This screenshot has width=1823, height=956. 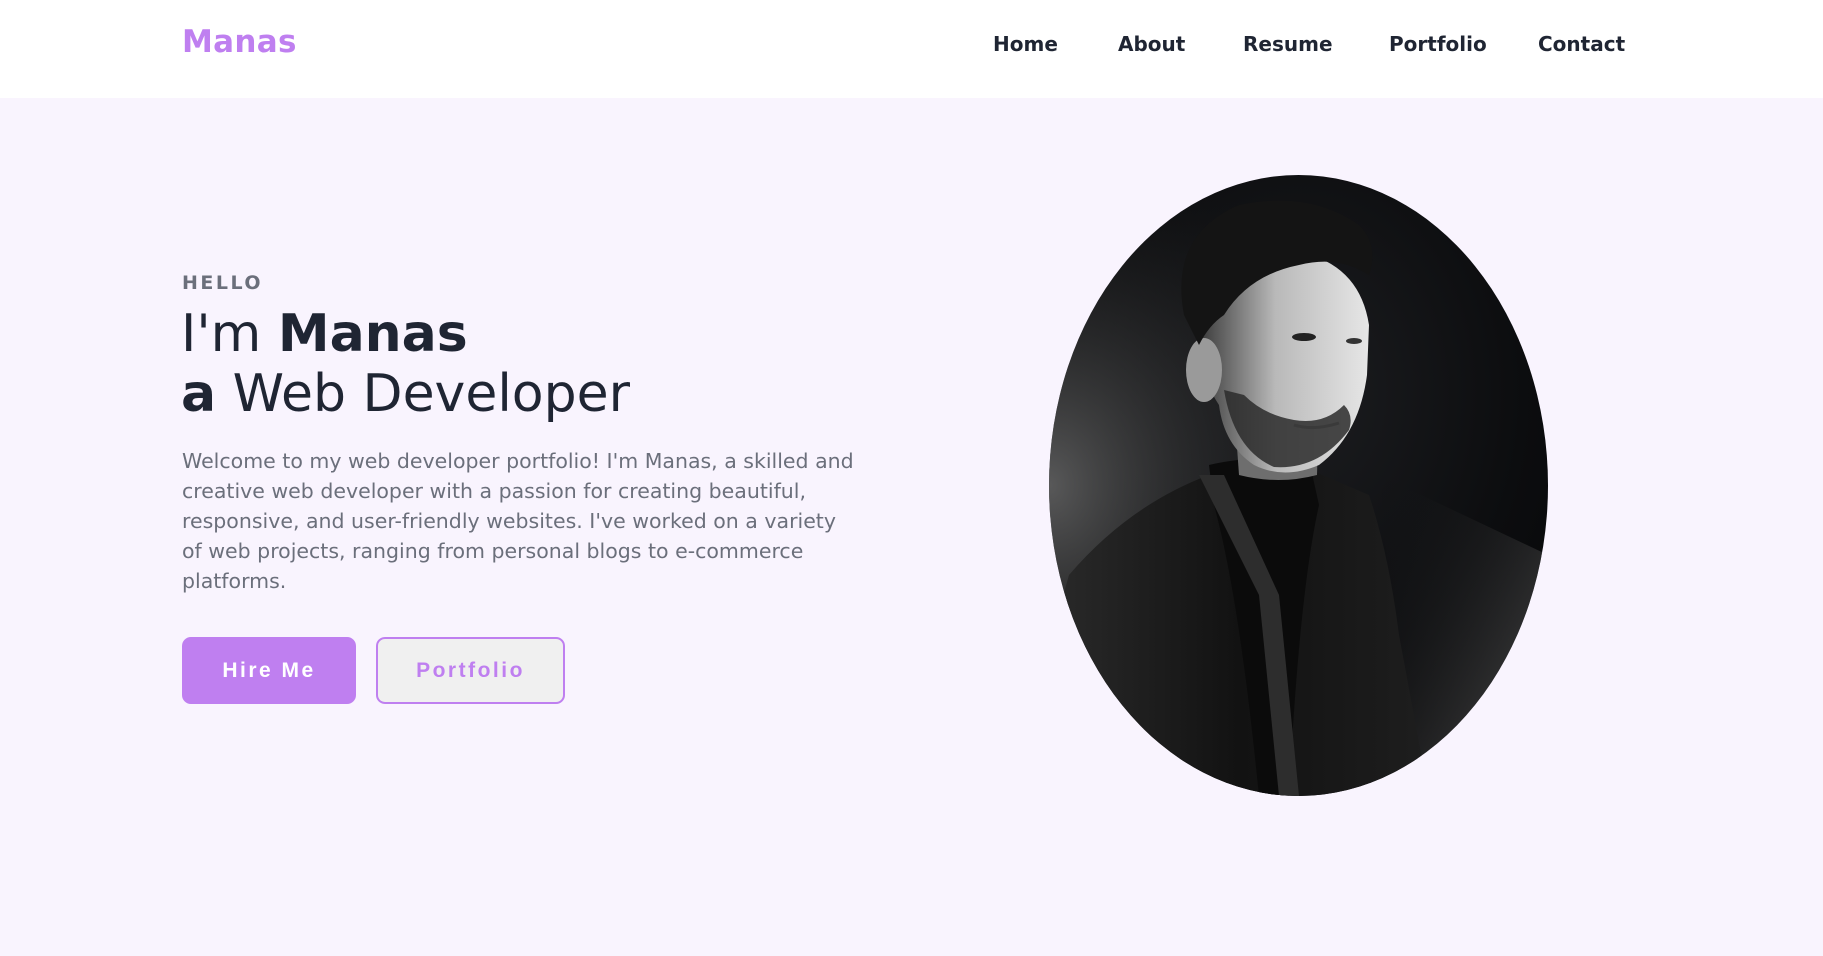 What do you see at coordinates (229, 334) in the screenshot?
I see `headline-prefix: I'm` at bounding box center [229, 334].